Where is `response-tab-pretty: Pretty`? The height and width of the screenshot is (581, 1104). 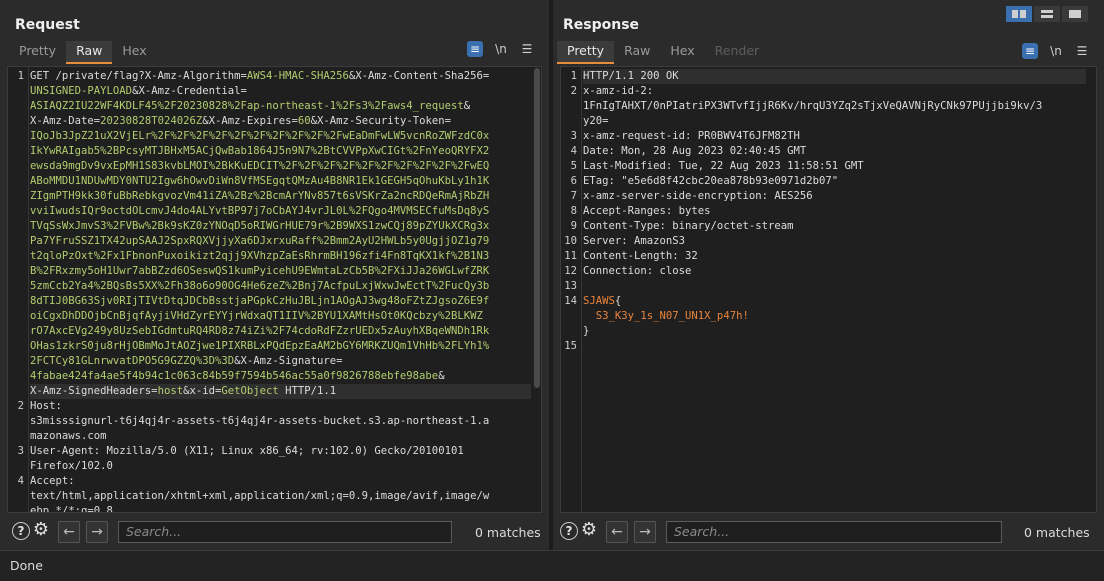
response-tab-pretty: Pretty is located at coordinates (586, 52).